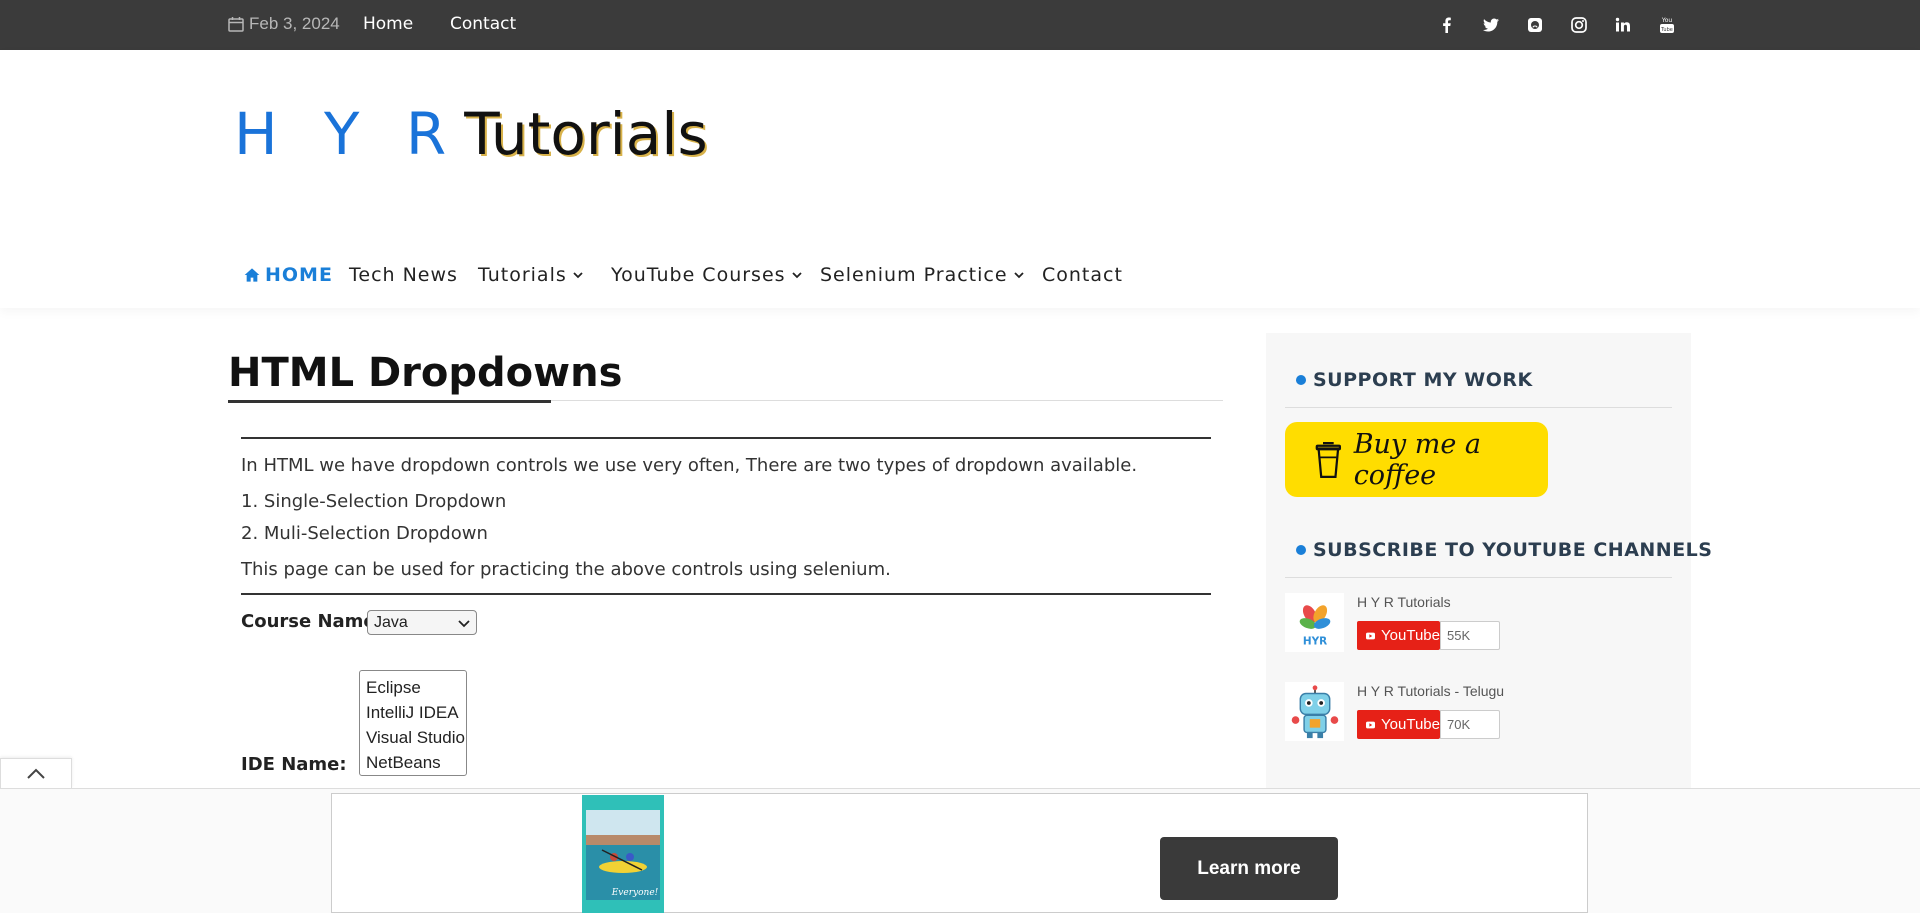  What do you see at coordinates (1423, 380) in the screenshot?
I see `support-title-text: SUPPORT MY WORK` at bounding box center [1423, 380].